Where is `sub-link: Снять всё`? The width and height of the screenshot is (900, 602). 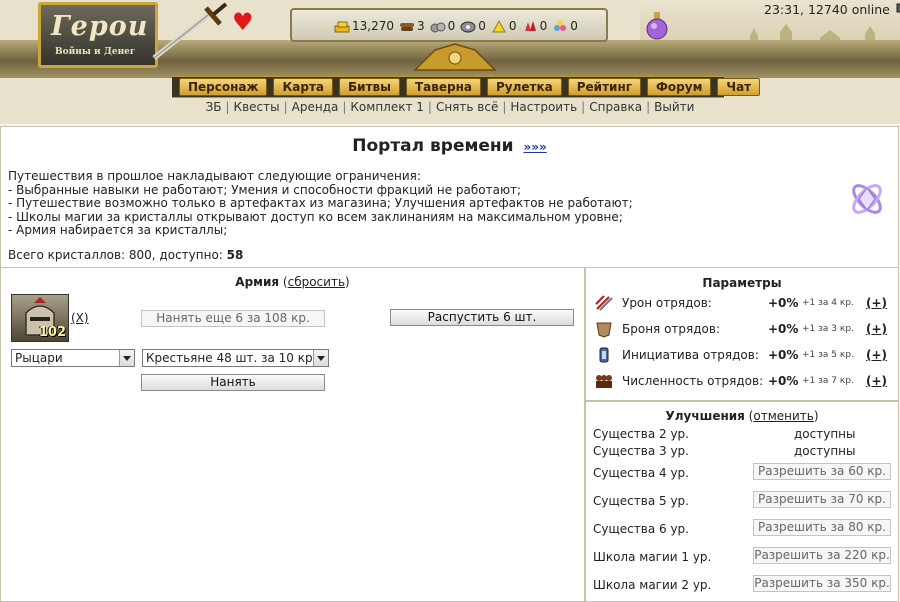
sub-link: Снять всё is located at coordinates (467, 107).